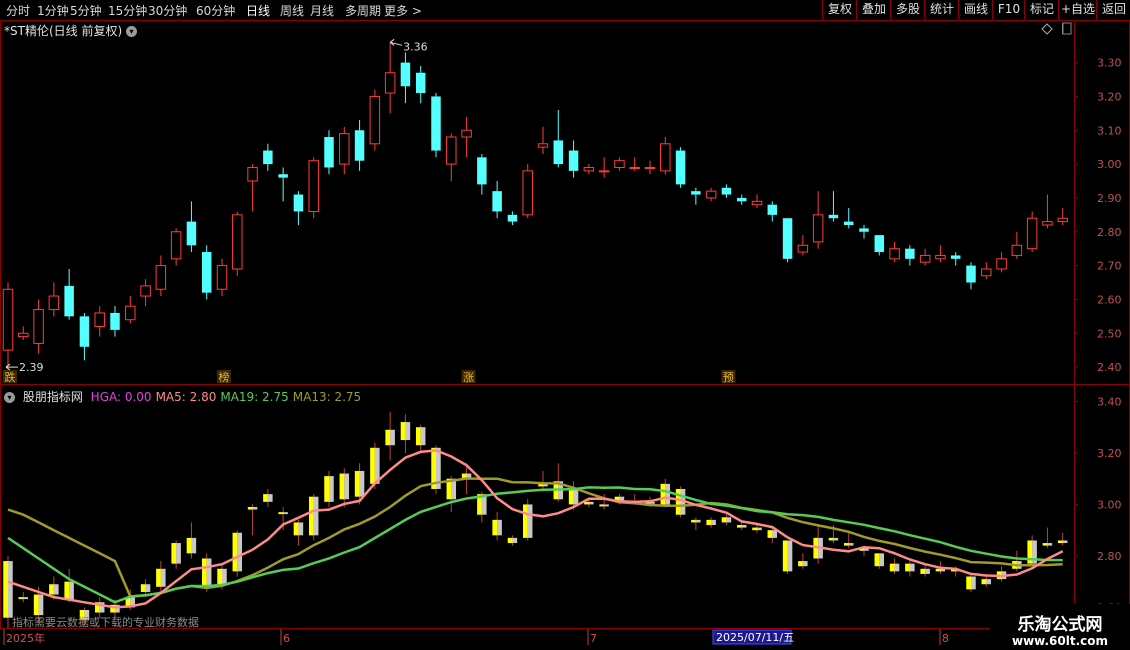  I want to click on chart-title: *ST精伦(日线 前复权) ▾, so click(70, 30).